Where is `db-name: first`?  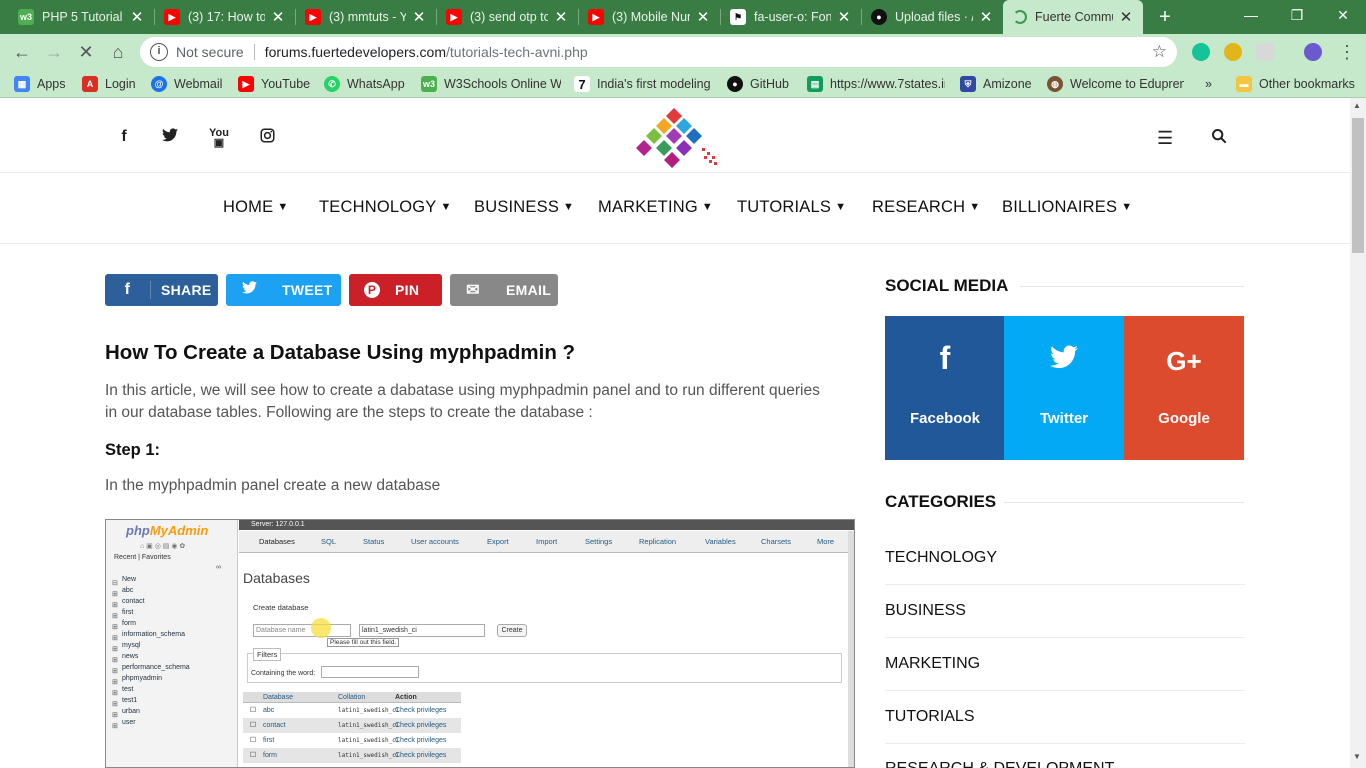
db-name: first is located at coordinates (300, 740).